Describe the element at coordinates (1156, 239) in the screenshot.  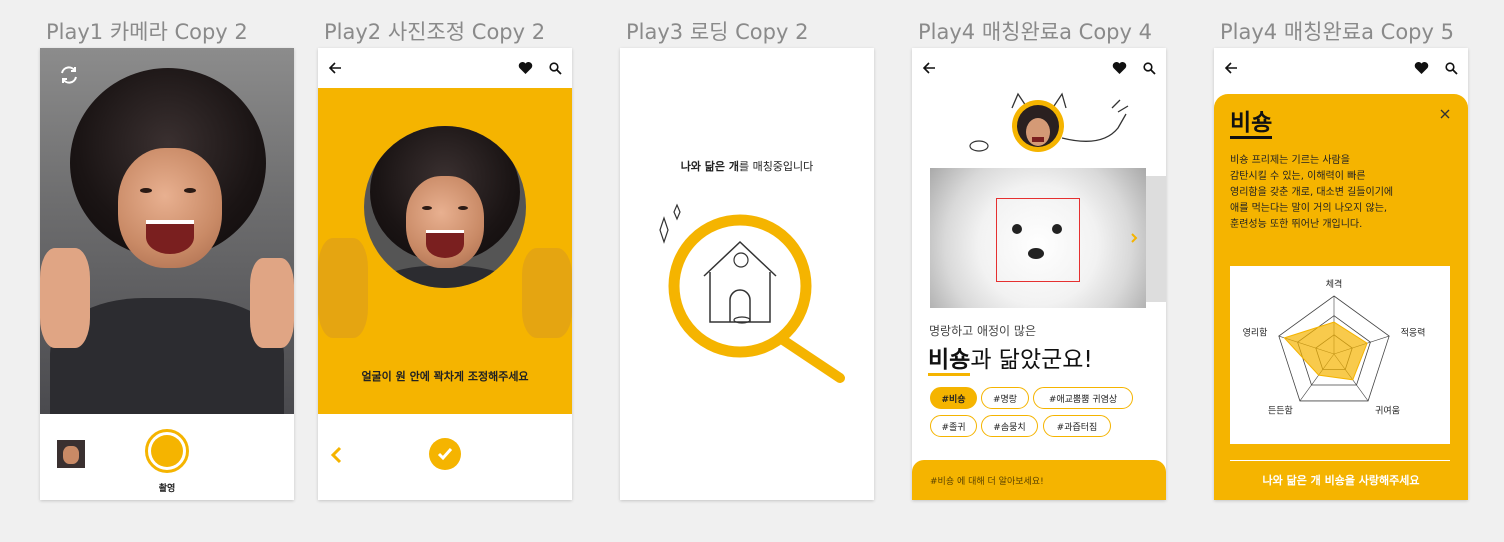
I see `next-photo-peek` at that location.